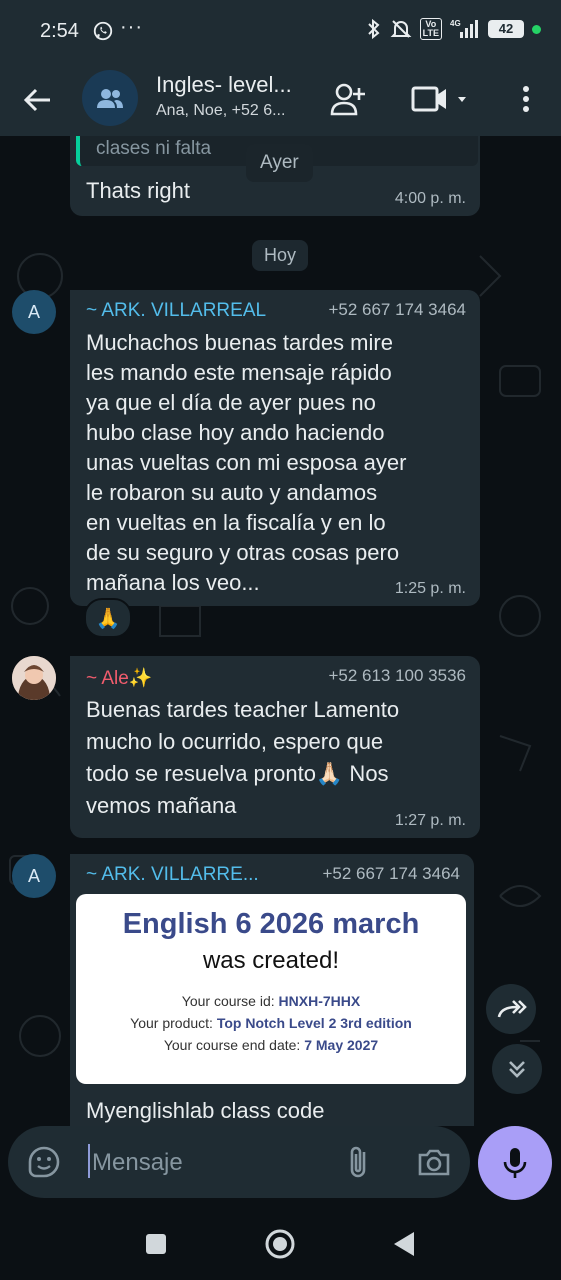  I want to click on signal-icon: 4G, so click(464, 28).